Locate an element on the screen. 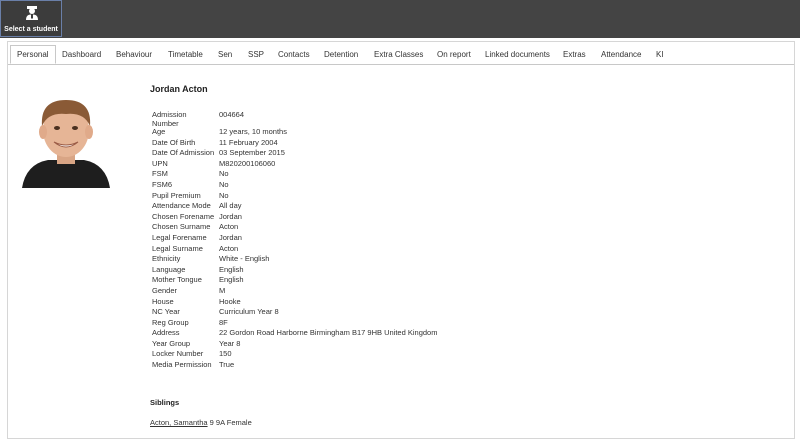 The width and height of the screenshot is (800, 444). detail-value: M is located at coordinates (222, 290).